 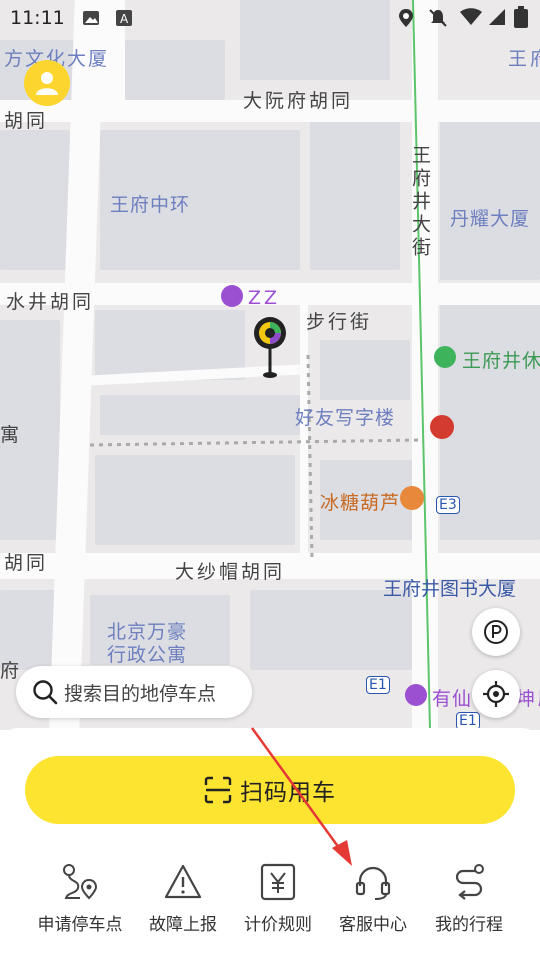 What do you see at coordinates (278, 925) in the screenshot?
I see `action-label: 计价规则` at bounding box center [278, 925].